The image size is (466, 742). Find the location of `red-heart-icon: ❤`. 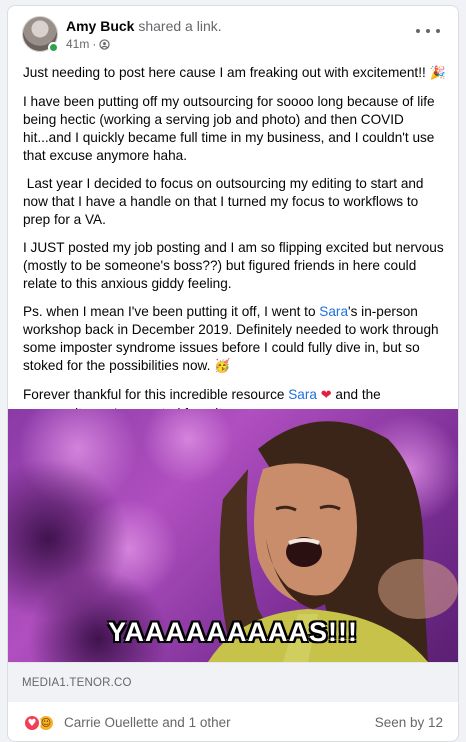

red-heart-icon: ❤ is located at coordinates (326, 395).